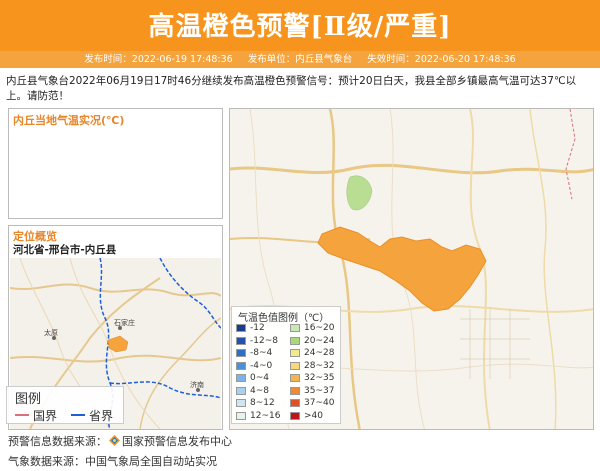 This screenshot has width=600, height=471. Describe the element at coordinates (254, 353) in the screenshot. I see `legend-item: -8~4` at that location.